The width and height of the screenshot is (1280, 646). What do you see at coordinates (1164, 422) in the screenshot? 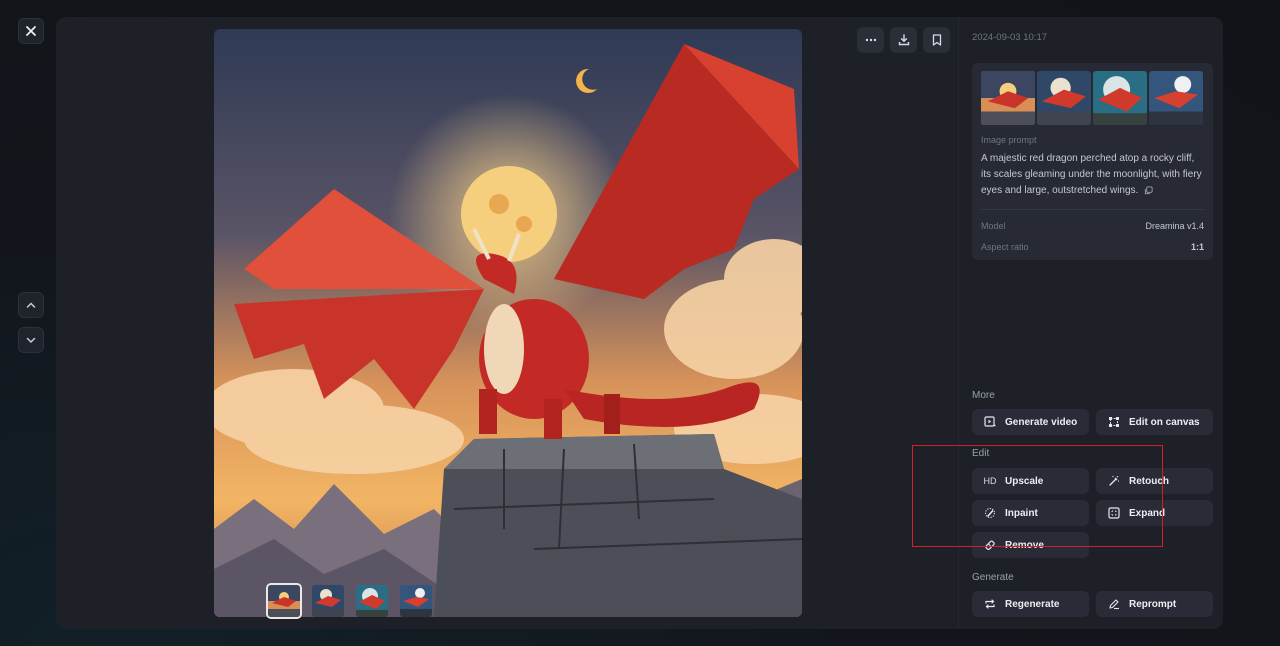
I see `edit-on-canvas-label: Edit on canvas` at bounding box center [1164, 422].